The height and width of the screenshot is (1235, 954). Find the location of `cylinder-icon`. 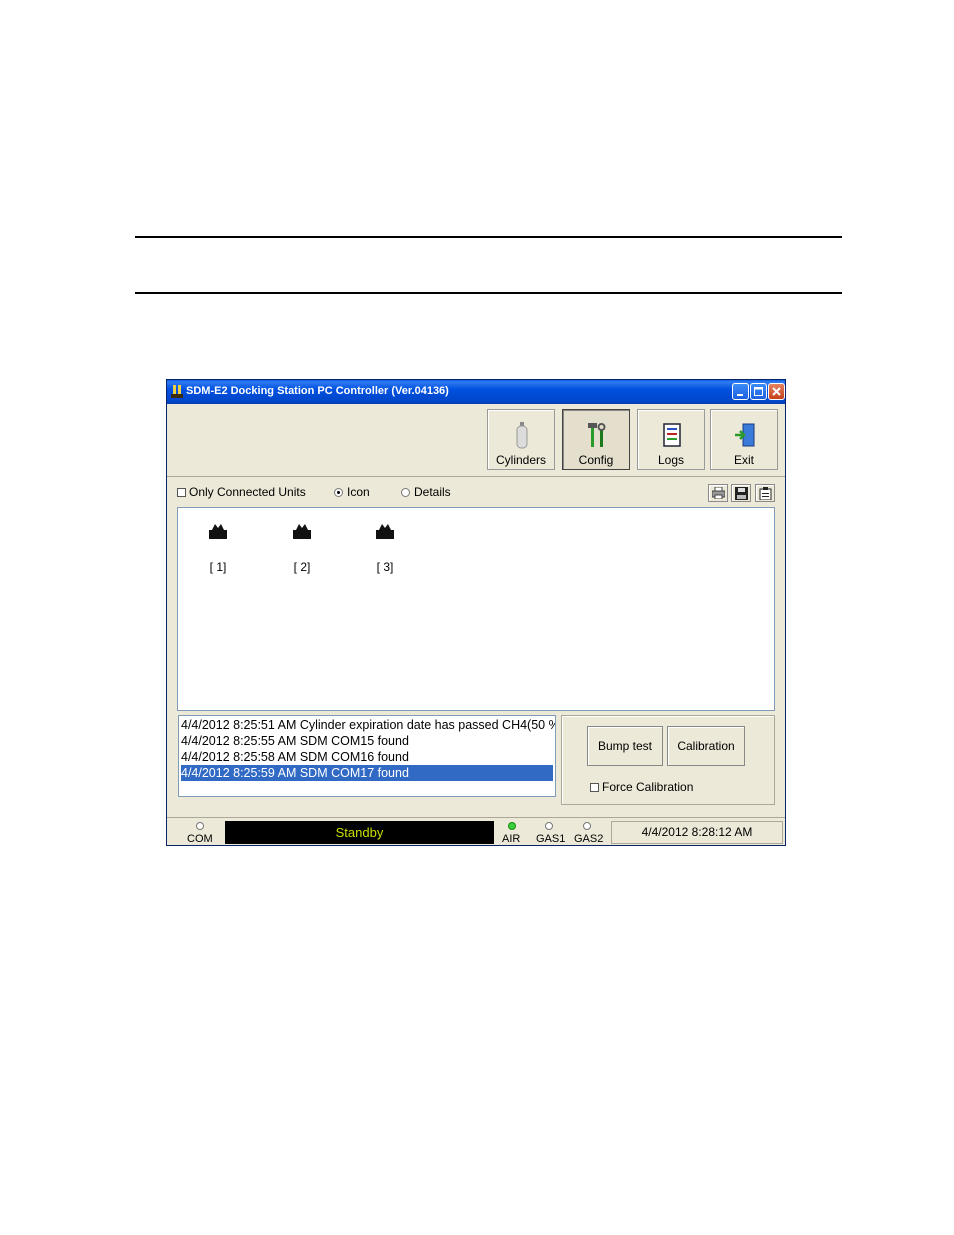

cylinder-icon is located at coordinates (522, 435).